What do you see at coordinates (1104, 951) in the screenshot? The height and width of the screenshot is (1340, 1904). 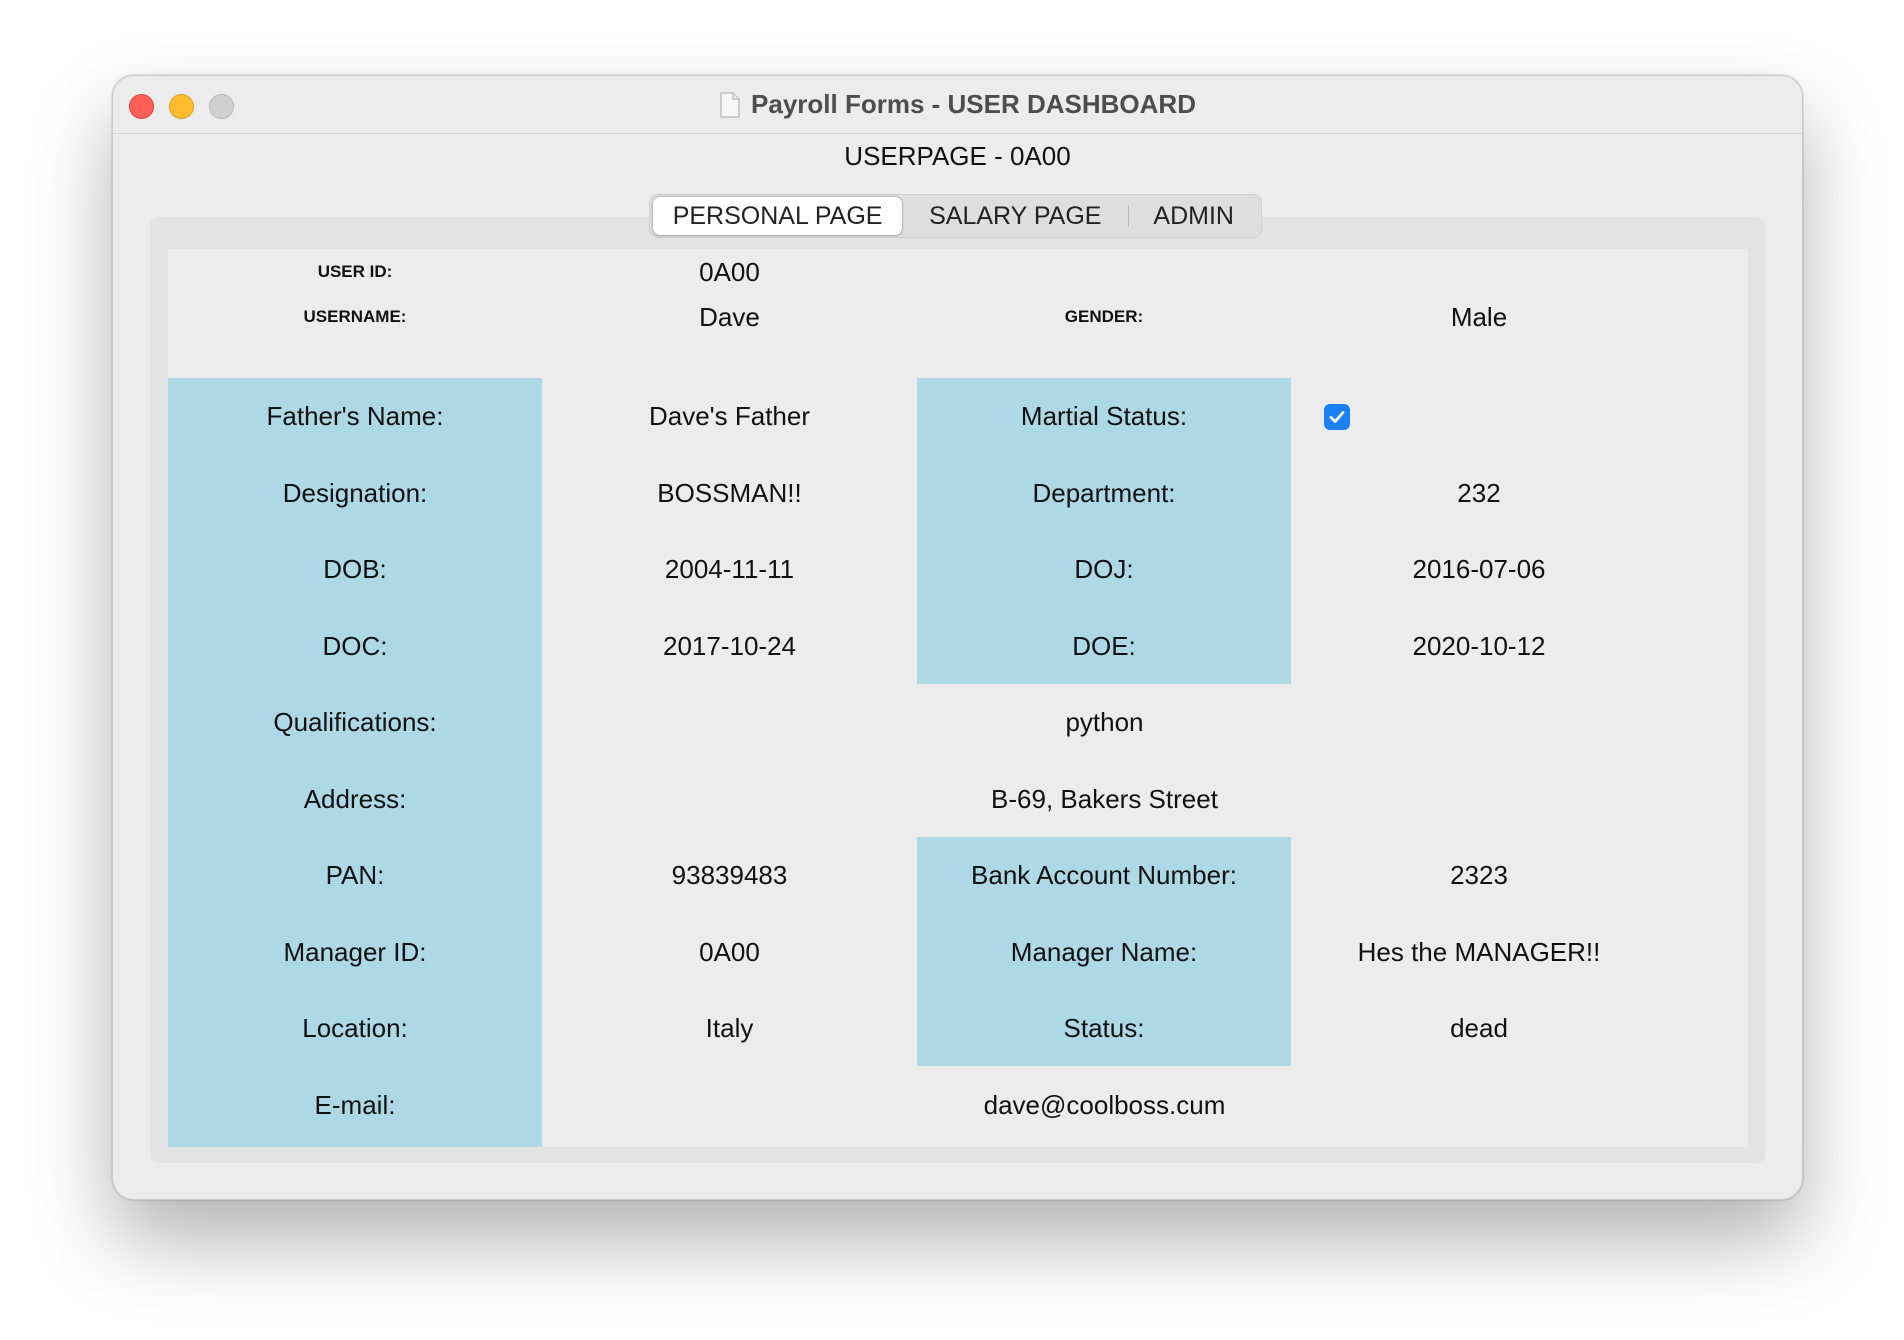 I see `manager-name-label: Manager Name:` at bounding box center [1104, 951].